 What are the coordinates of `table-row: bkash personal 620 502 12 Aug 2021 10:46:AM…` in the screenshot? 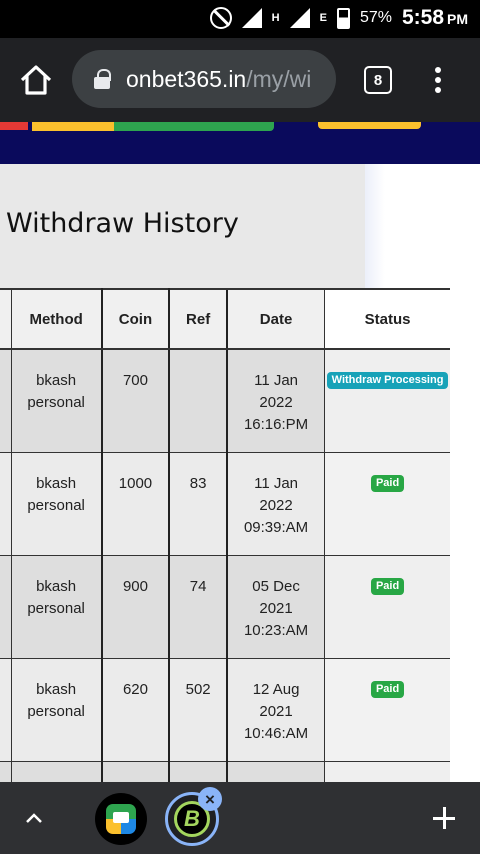 It's located at (225, 709).